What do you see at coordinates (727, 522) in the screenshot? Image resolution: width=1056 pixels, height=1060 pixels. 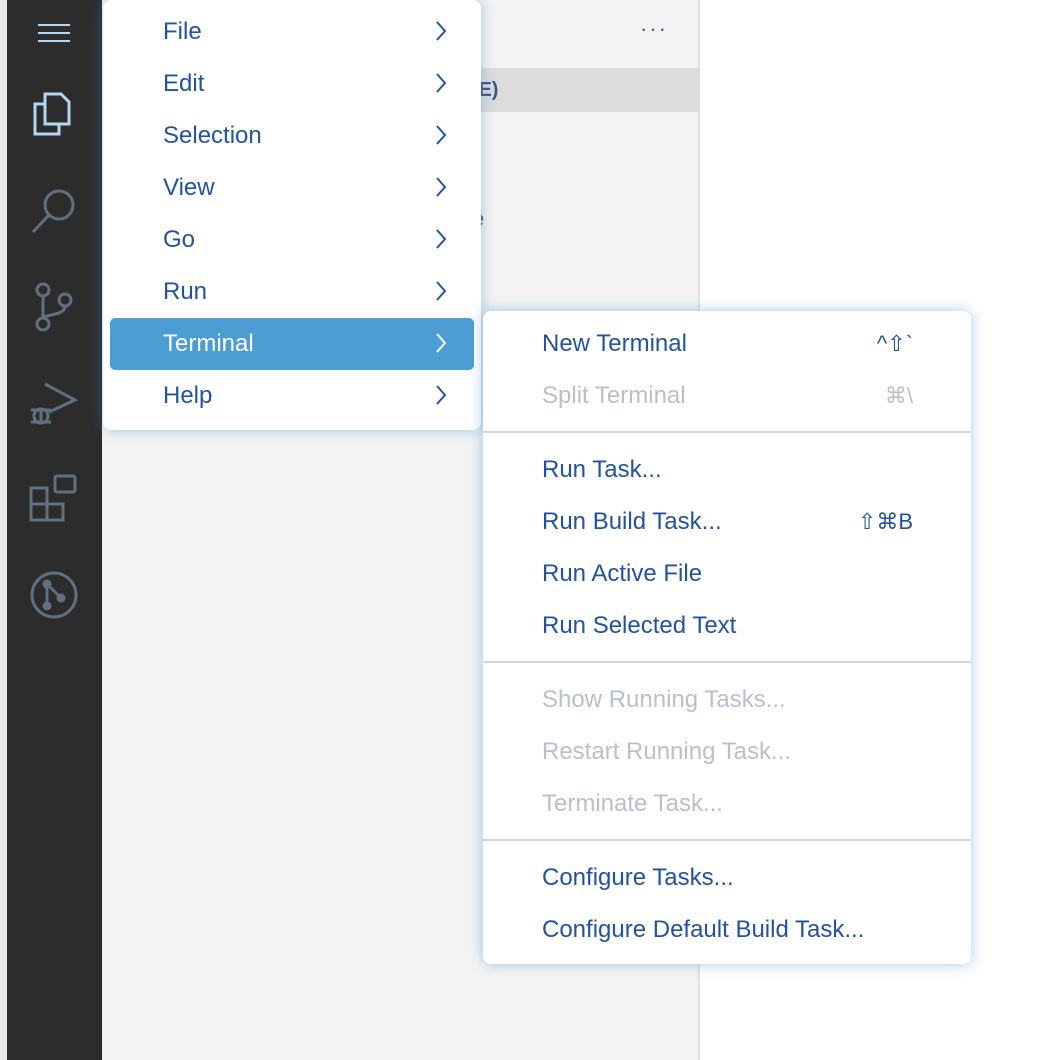 I see `submenu-item-run-build-task: Run Build Task... ⇧⌘B` at bounding box center [727, 522].